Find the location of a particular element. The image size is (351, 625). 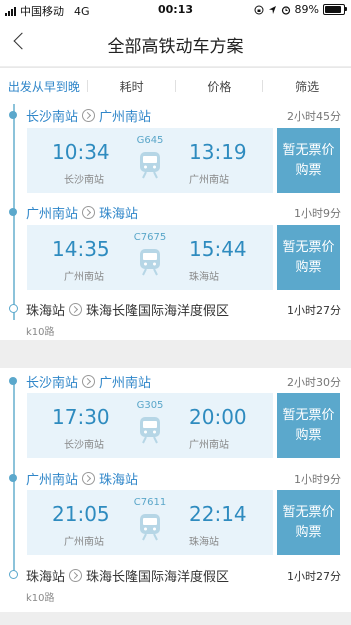

departure-time: 17:30 is located at coordinates (81, 417).